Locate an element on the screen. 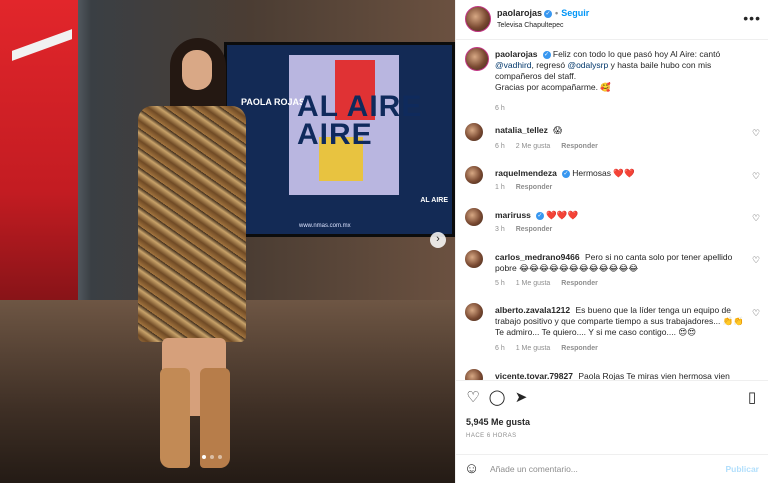  emoji-picker-icon: ☺ is located at coordinates (471, 469).